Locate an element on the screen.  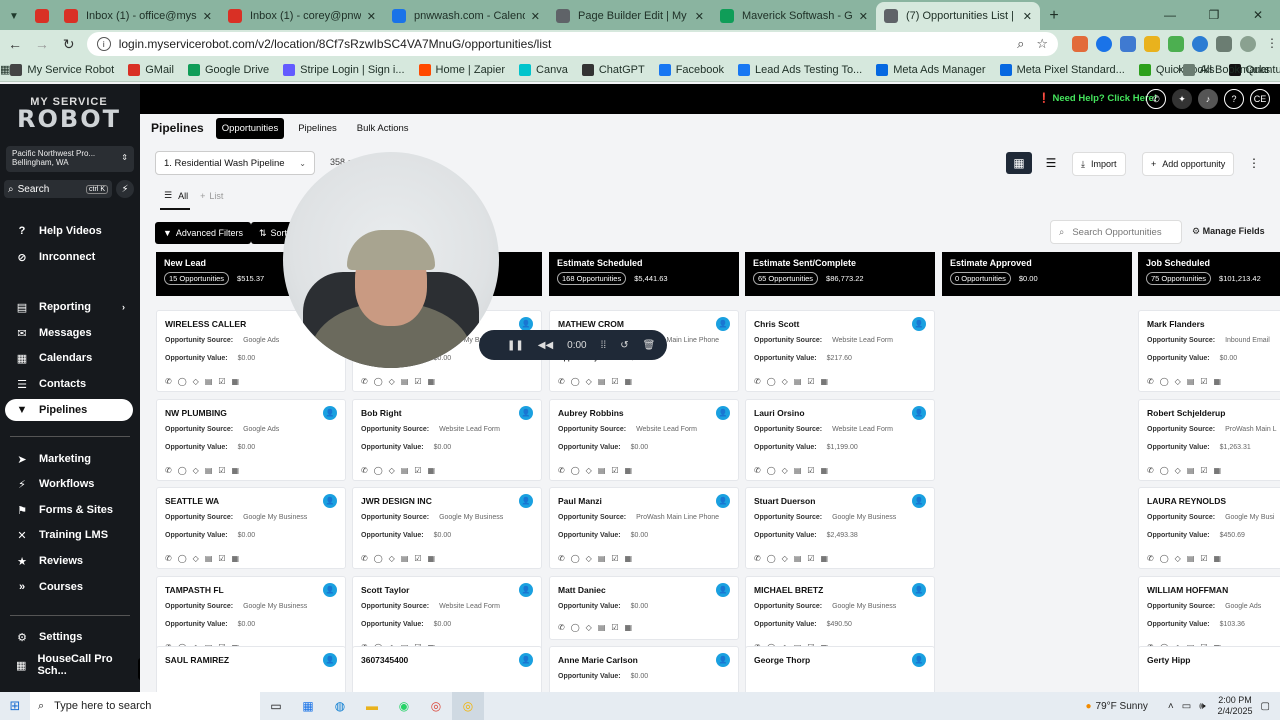
taskbar-search: ⌕ Type here to search is located at coordinates (145, 706).